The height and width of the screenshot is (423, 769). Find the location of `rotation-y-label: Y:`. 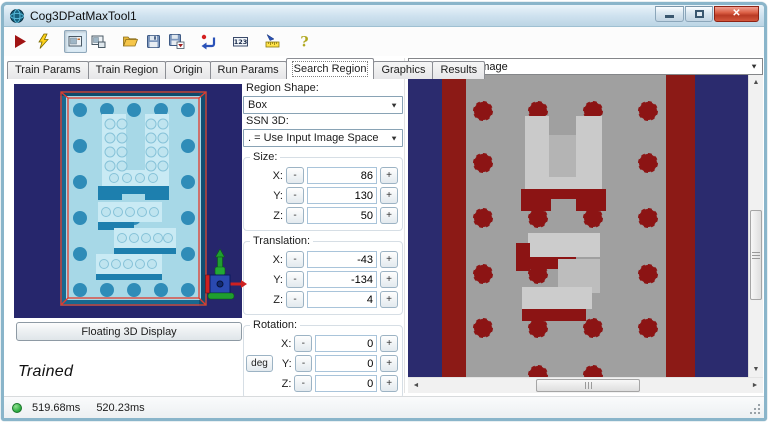

rotation-y-label: Y: is located at coordinates (286, 363).